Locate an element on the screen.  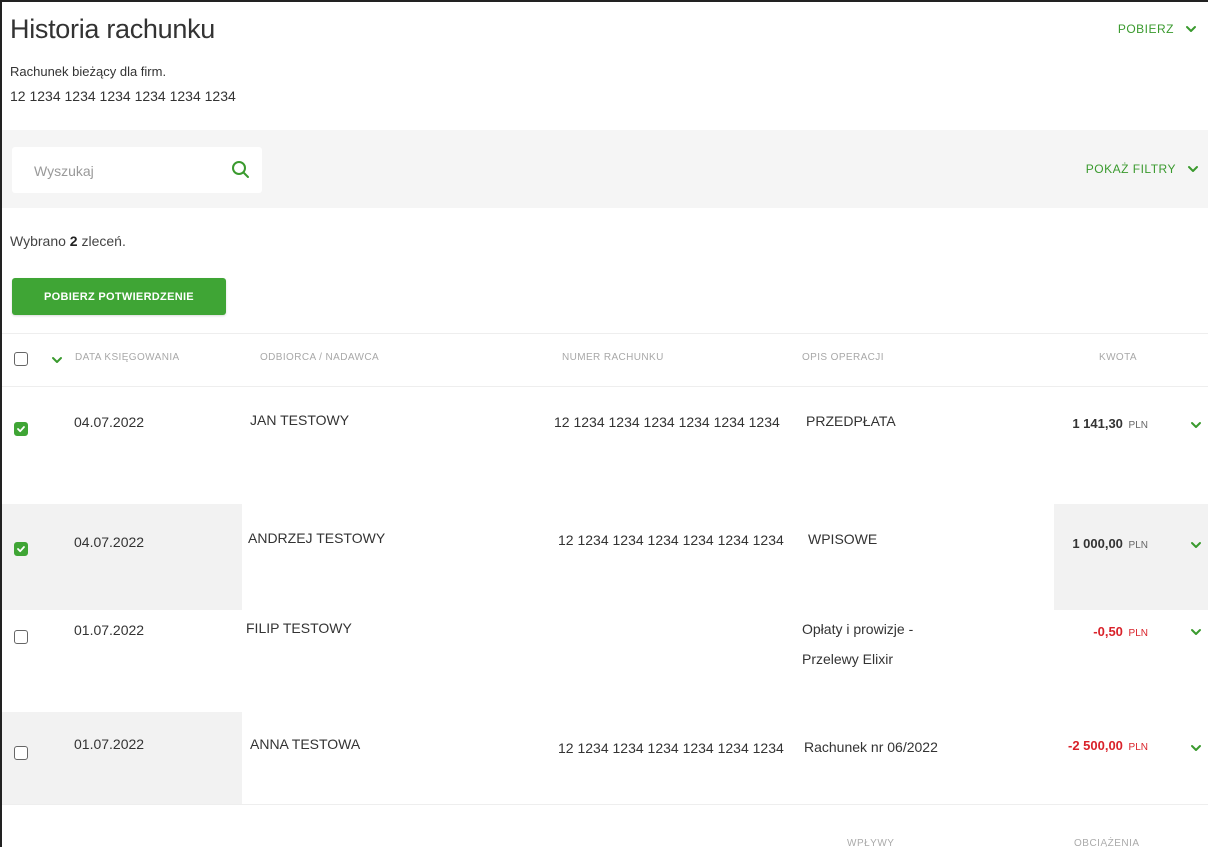
download-label: POBIERZ is located at coordinates (1145, 29).